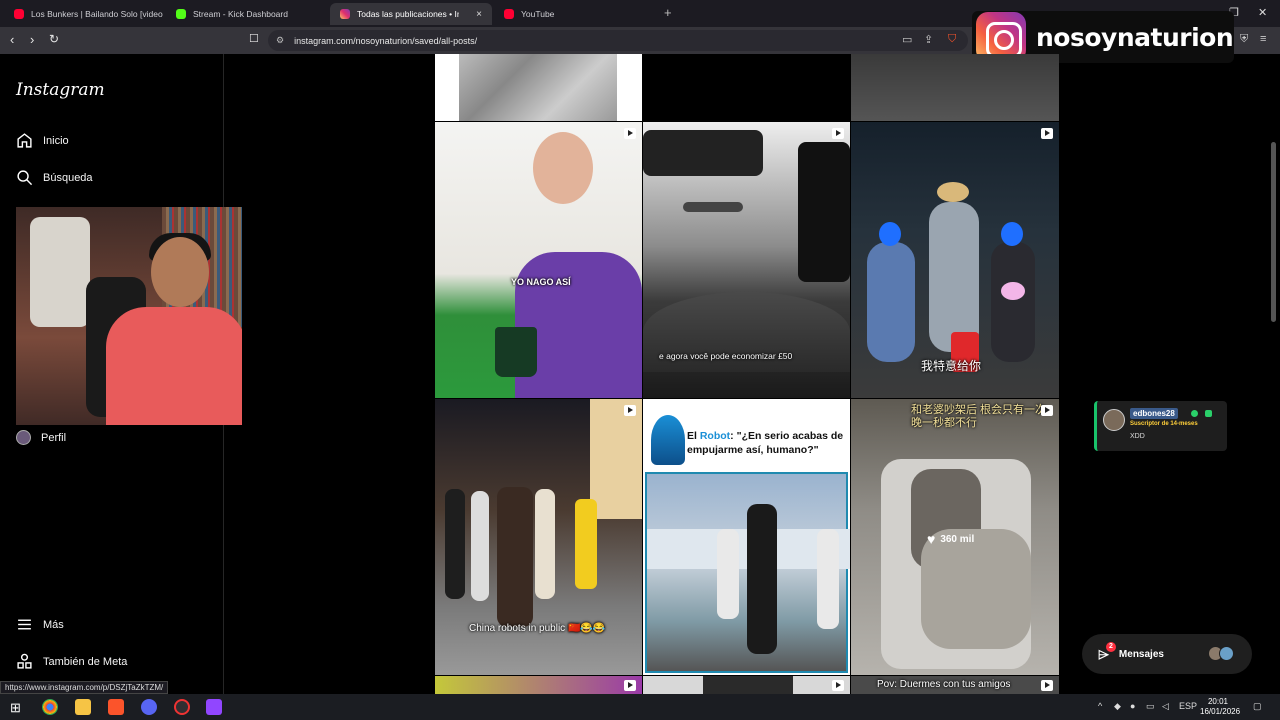  What do you see at coordinates (42, 140) in the screenshot?
I see `sidebar-item-inicio: Inicio` at bounding box center [42, 140].